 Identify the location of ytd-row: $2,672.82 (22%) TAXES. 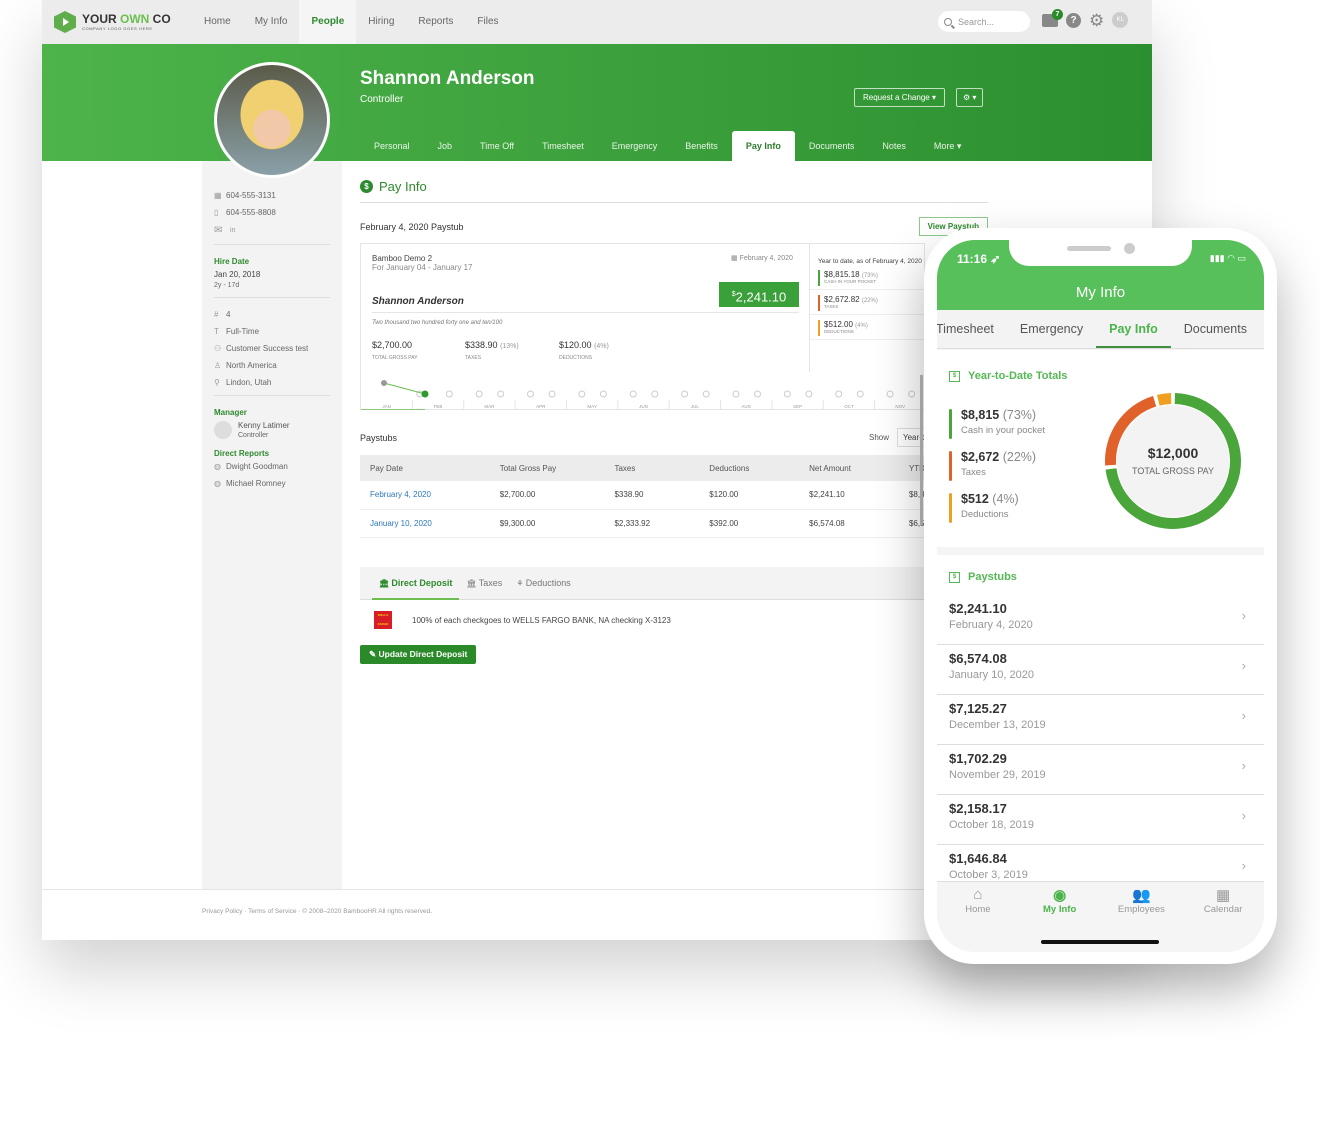
(868, 302).